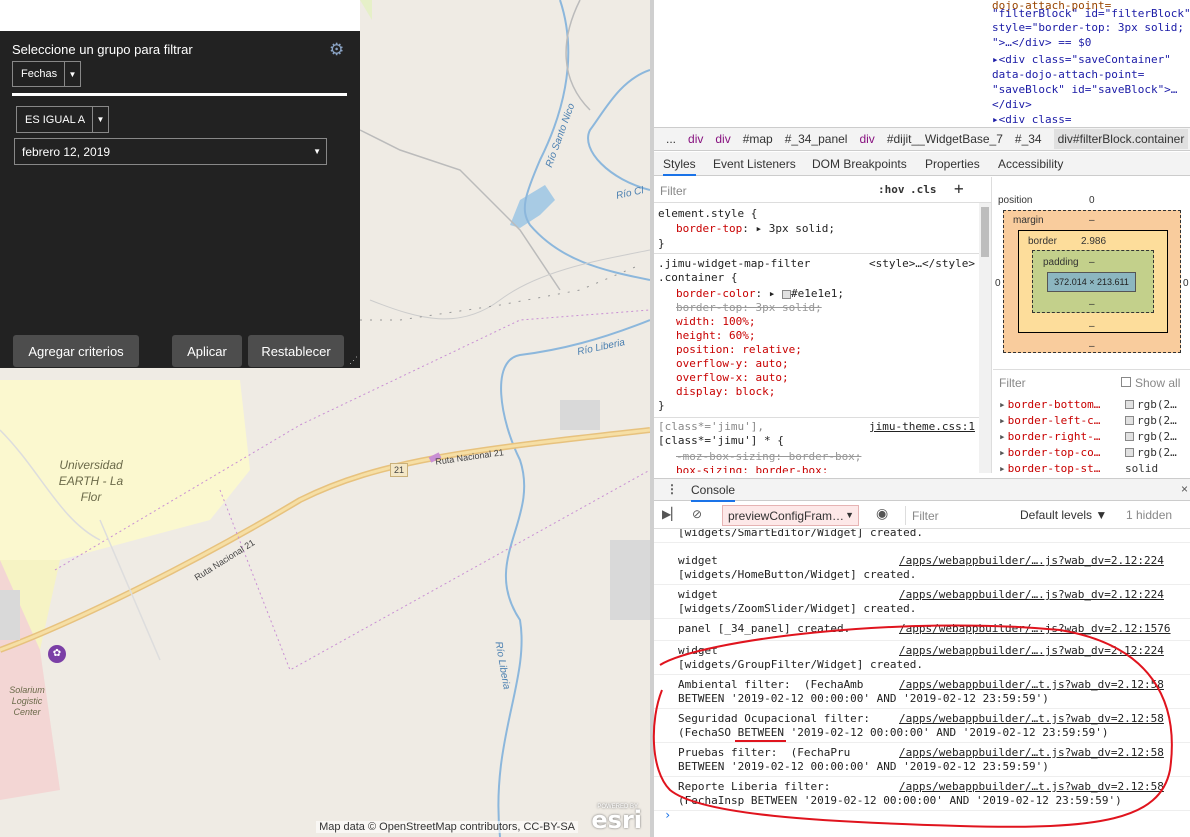 Image resolution: width=1190 pixels, height=837 pixels. I want to click on css-declaration-overridden: -moz-box-sizing: border-box;, so click(768, 457).